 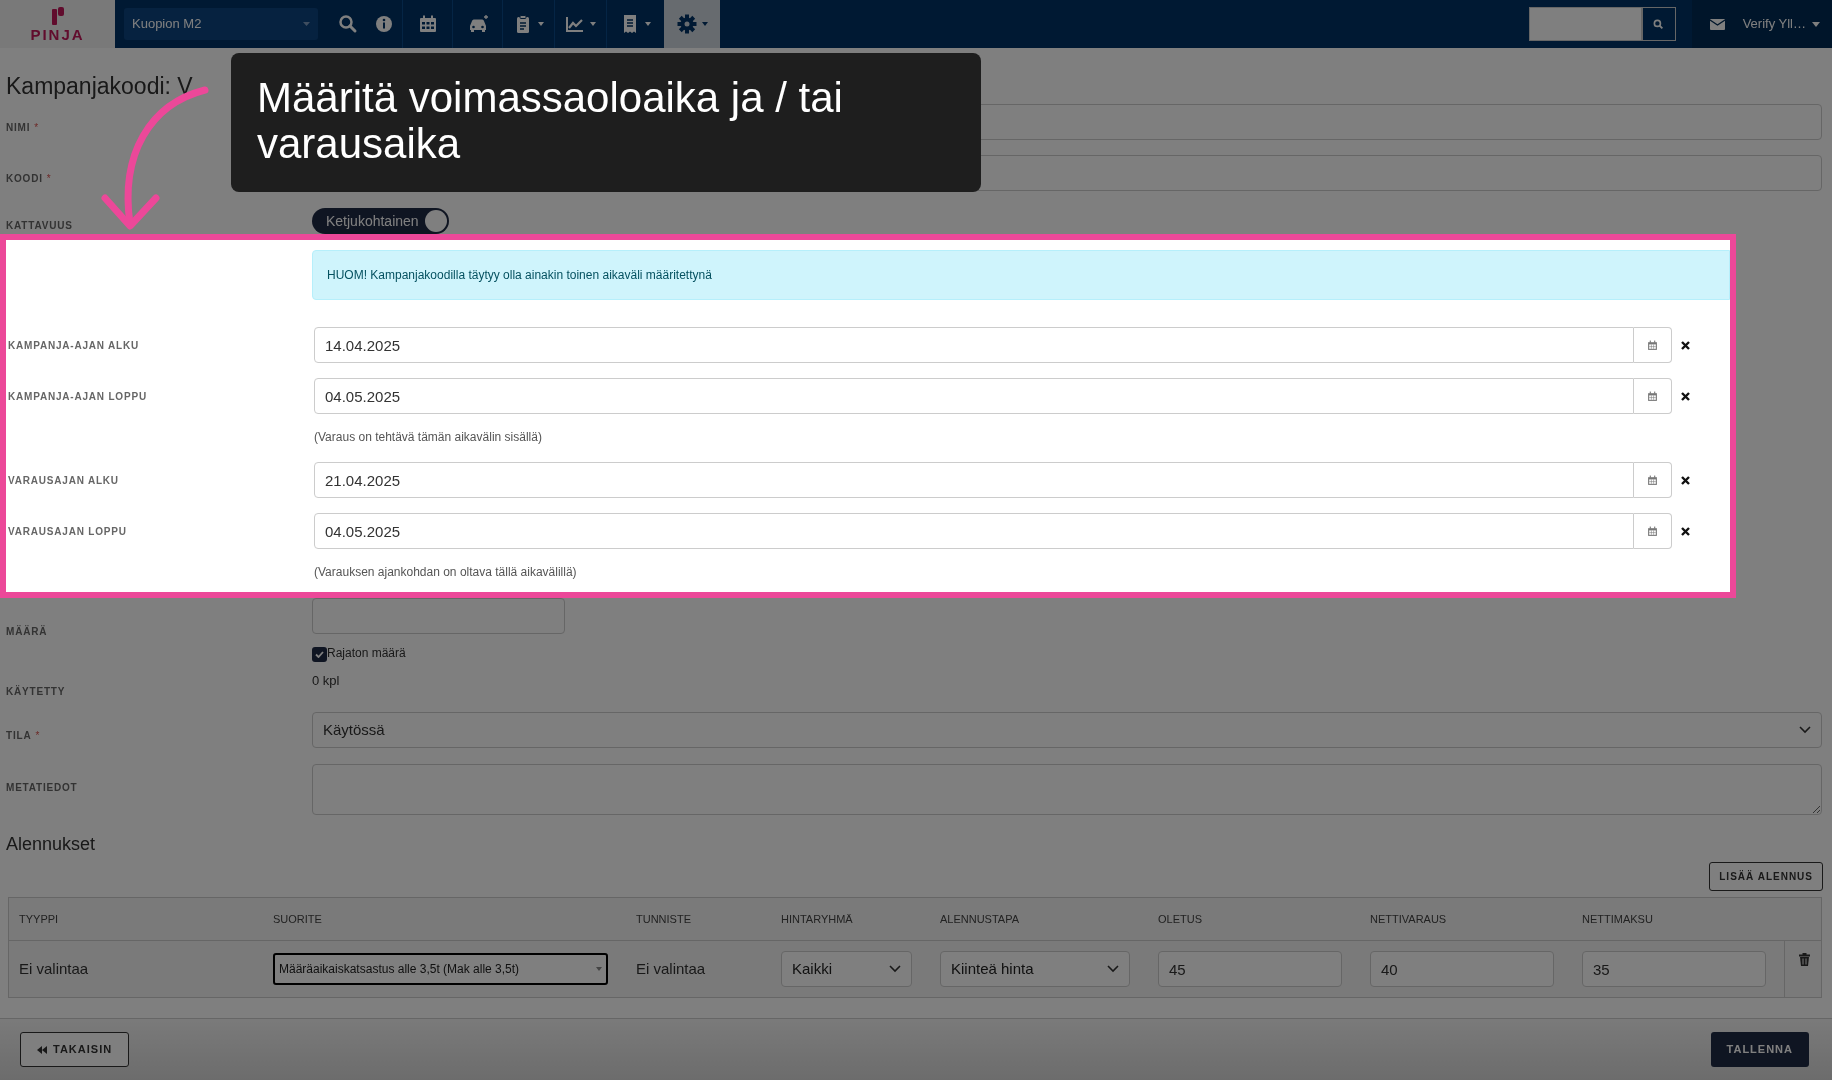 What do you see at coordinates (75, 1049) in the screenshot?
I see `back-button: TAKAISIN` at bounding box center [75, 1049].